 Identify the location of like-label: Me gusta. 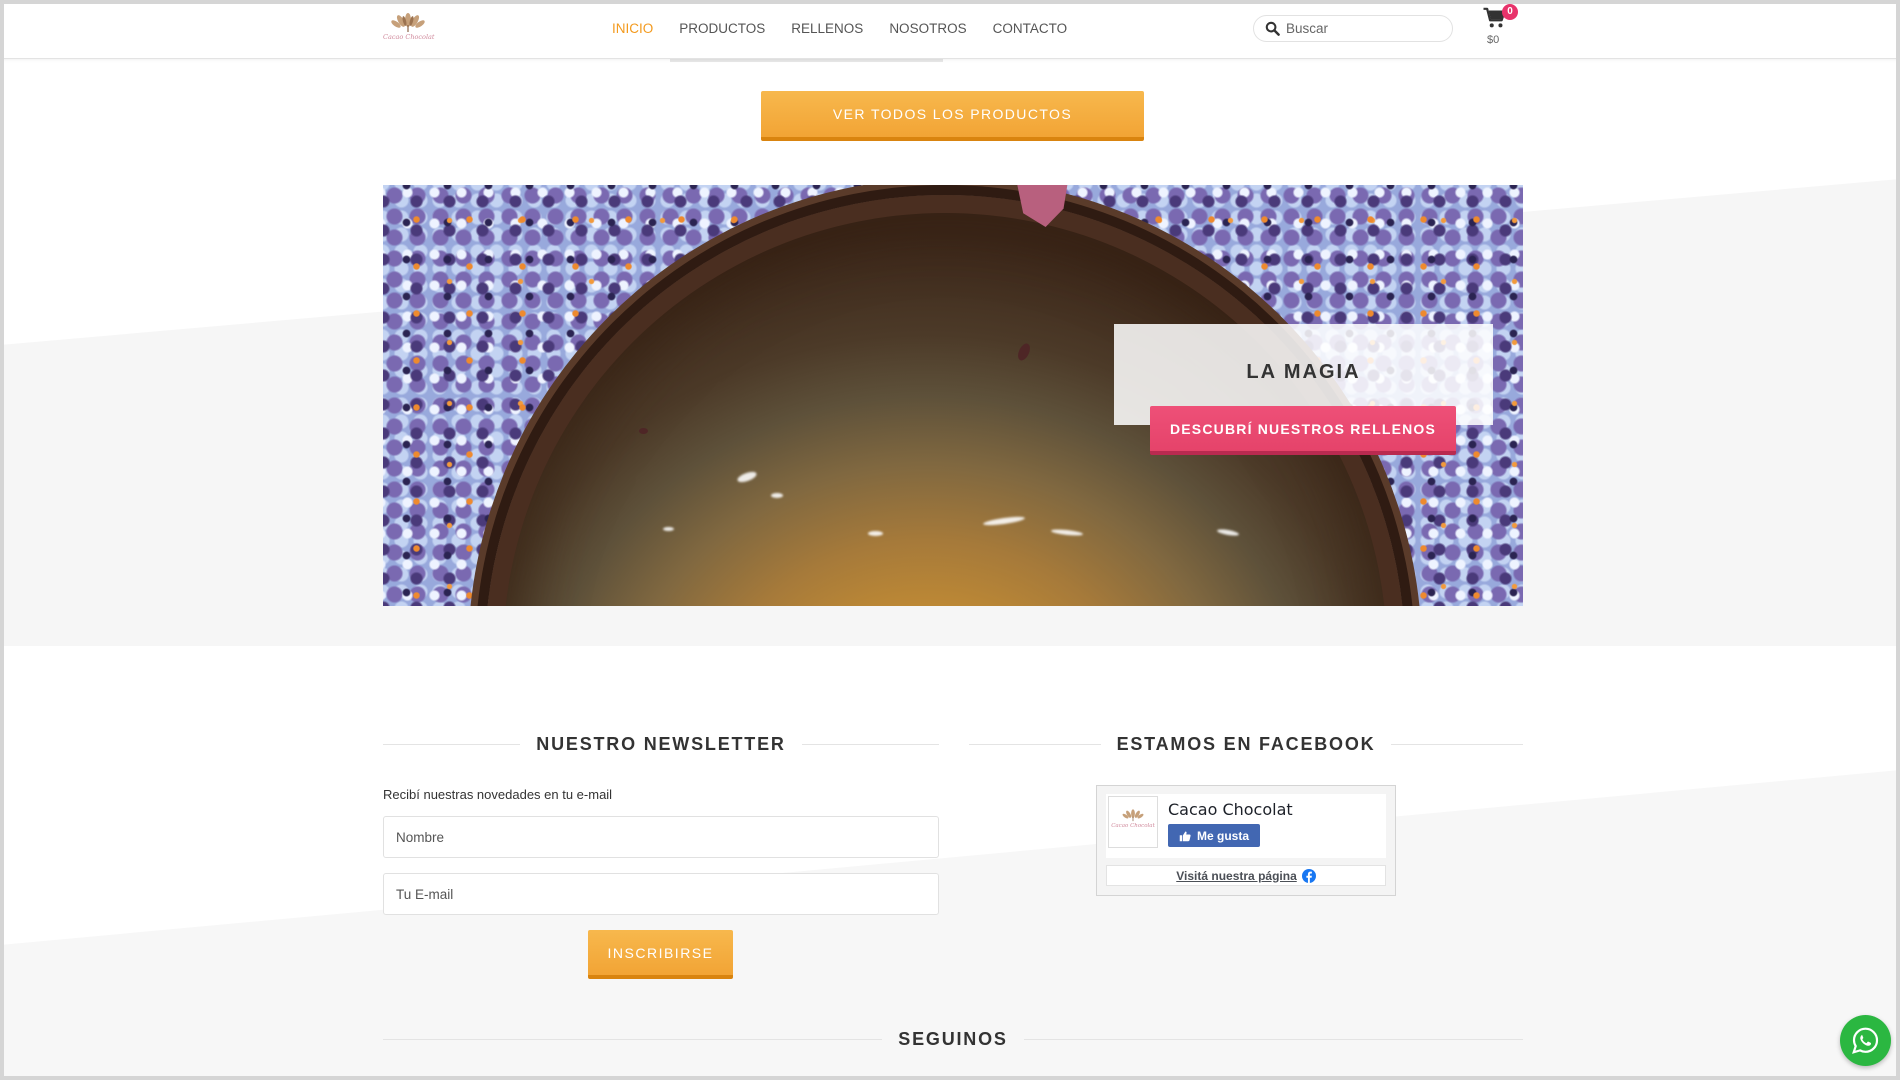
(1222, 835).